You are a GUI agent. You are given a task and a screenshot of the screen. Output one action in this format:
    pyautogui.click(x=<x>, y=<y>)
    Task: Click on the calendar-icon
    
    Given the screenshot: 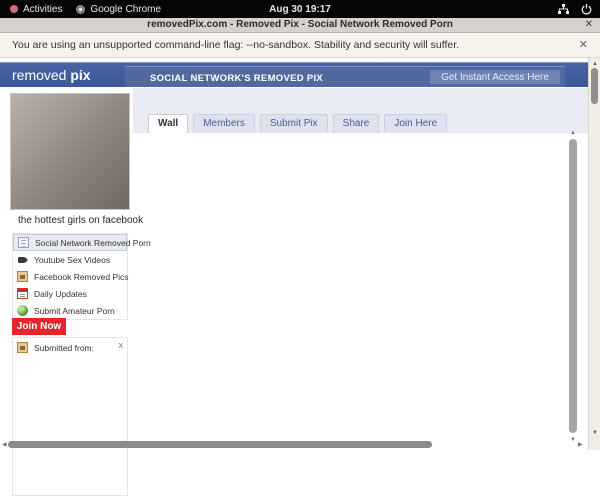 What is the action you would take?
    pyautogui.click(x=22, y=293)
    